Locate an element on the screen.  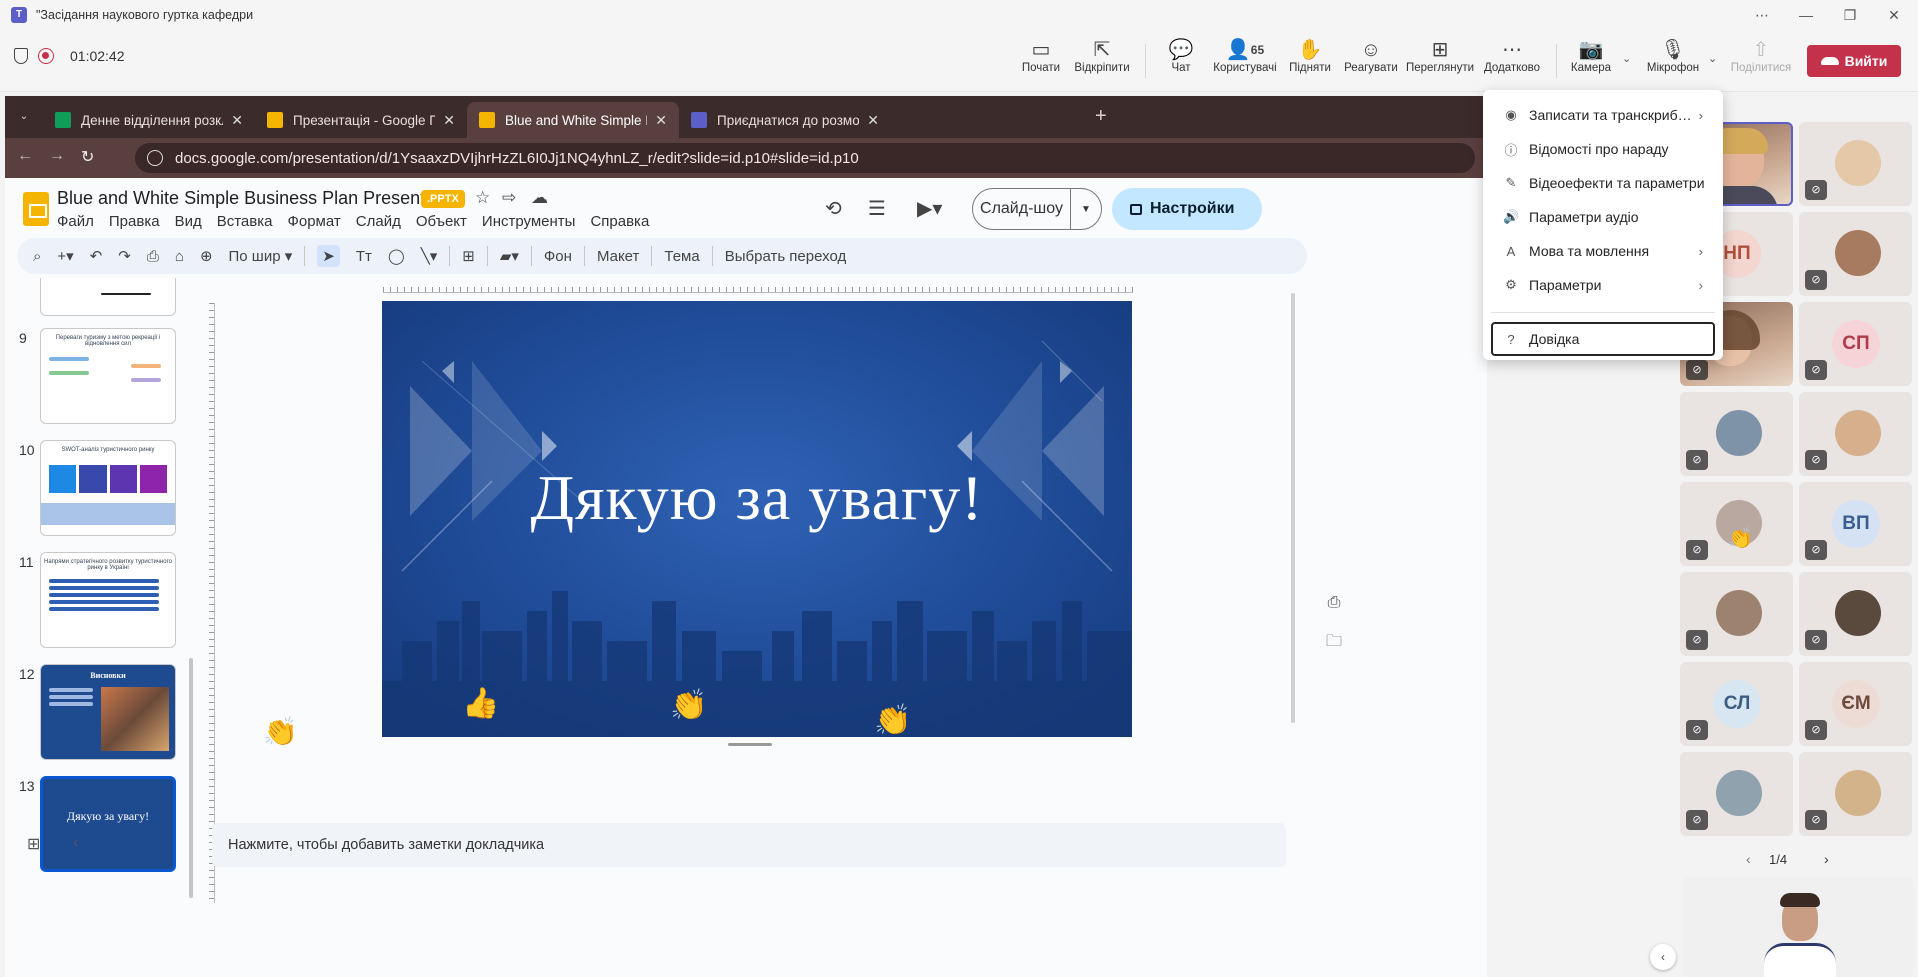
share-settings-button: Настройки is located at coordinates (1187, 209).